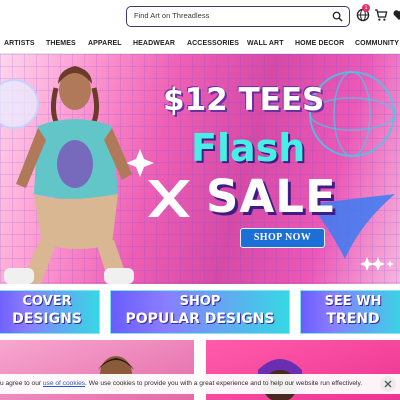 The height and width of the screenshot is (400, 400). Describe the element at coordinates (61, 43) in the screenshot. I see `nav-item-themes: THEMES` at that location.